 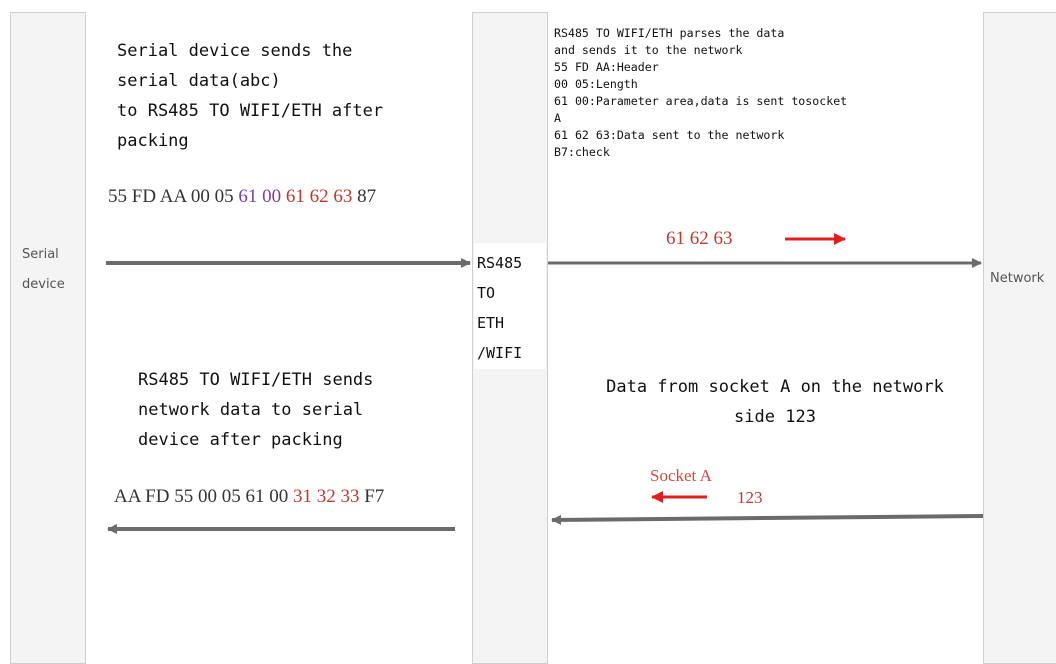 What do you see at coordinates (767, 519) in the screenshot?
I see `arrow-network-to-converter` at bounding box center [767, 519].